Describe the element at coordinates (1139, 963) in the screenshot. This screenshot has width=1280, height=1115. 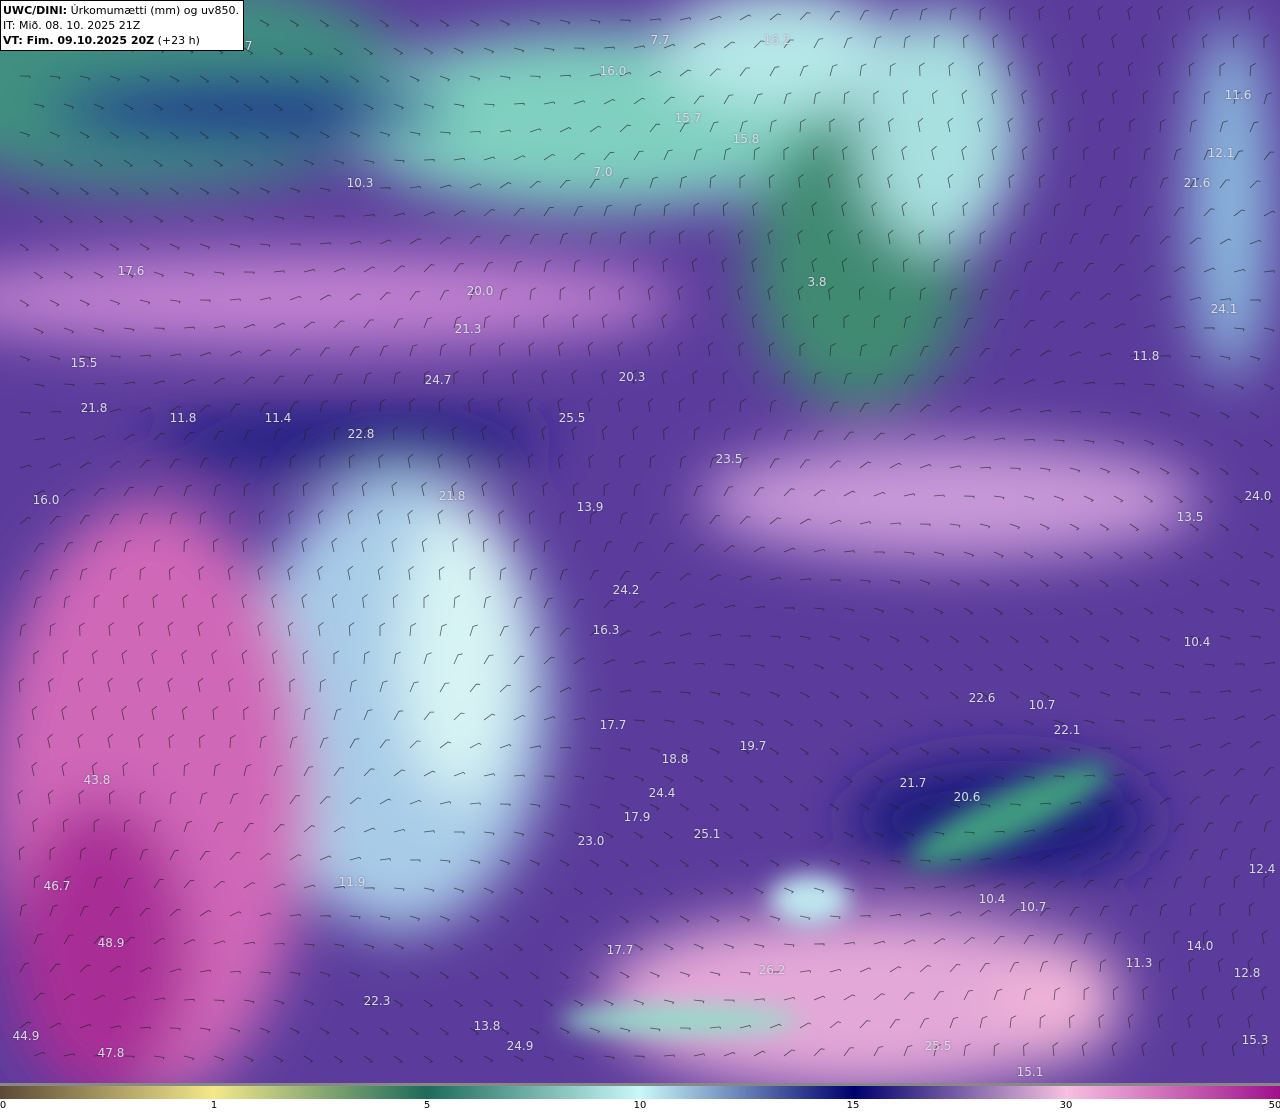
I see `field-value-label: 11.3` at that location.